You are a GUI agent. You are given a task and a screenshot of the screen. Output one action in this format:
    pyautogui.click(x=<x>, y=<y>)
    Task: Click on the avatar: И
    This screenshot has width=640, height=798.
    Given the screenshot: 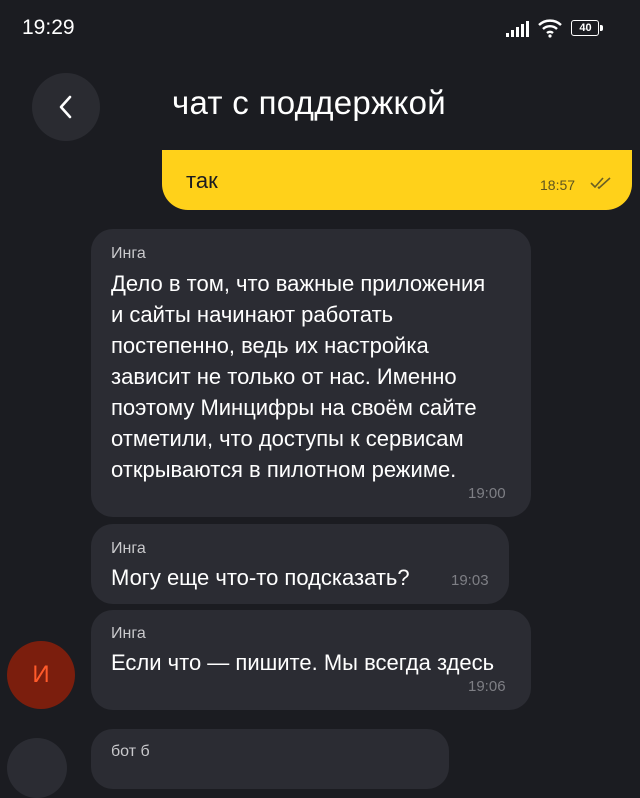 What is the action you would take?
    pyautogui.click(x=41, y=675)
    